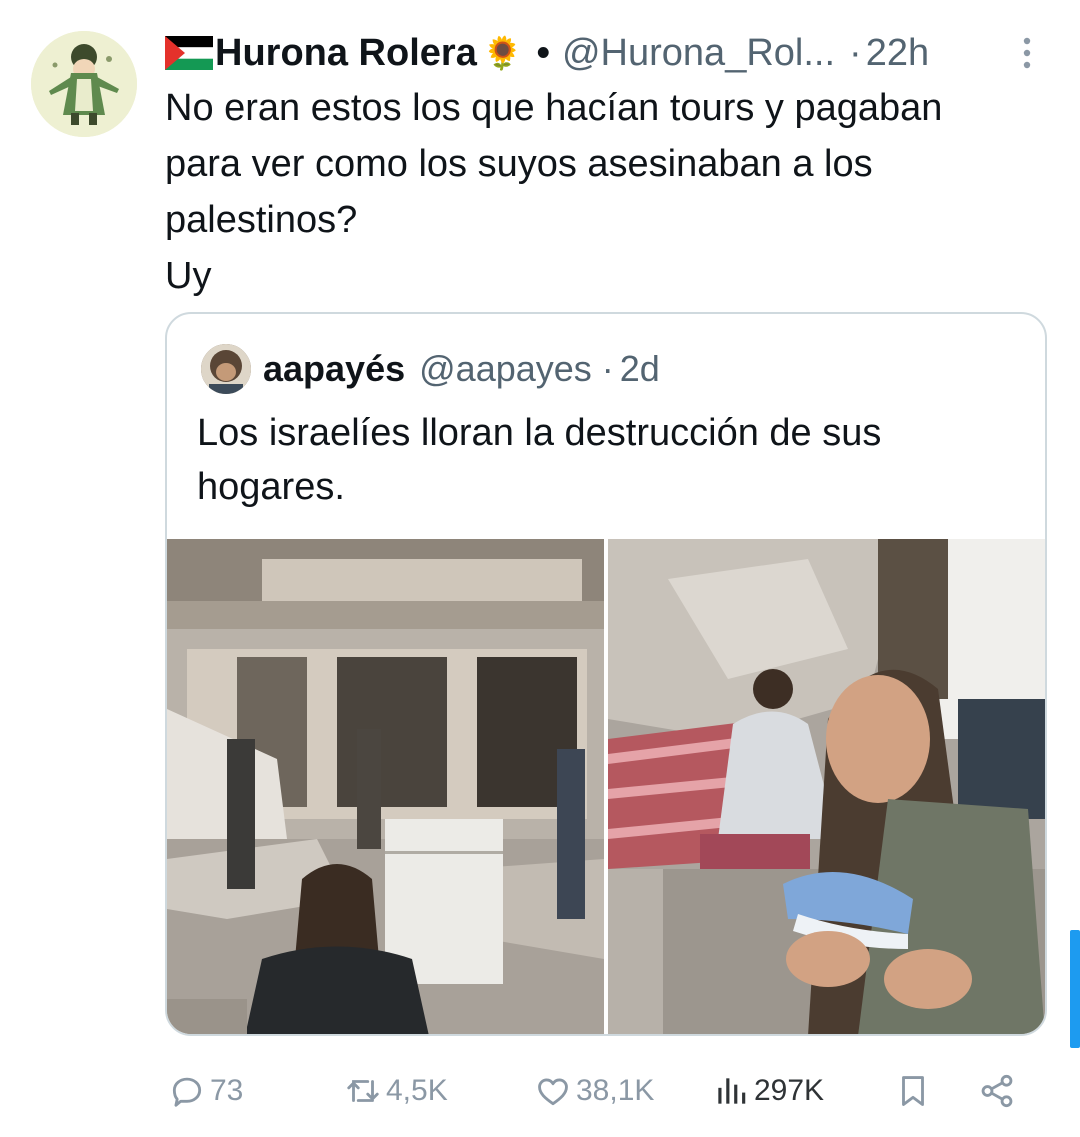 This screenshot has height=1137, width=1080. What do you see at coordinates (789, 1090) in the screenshot?
I see `views-count: 297K` at bounding box center [789, 1090].